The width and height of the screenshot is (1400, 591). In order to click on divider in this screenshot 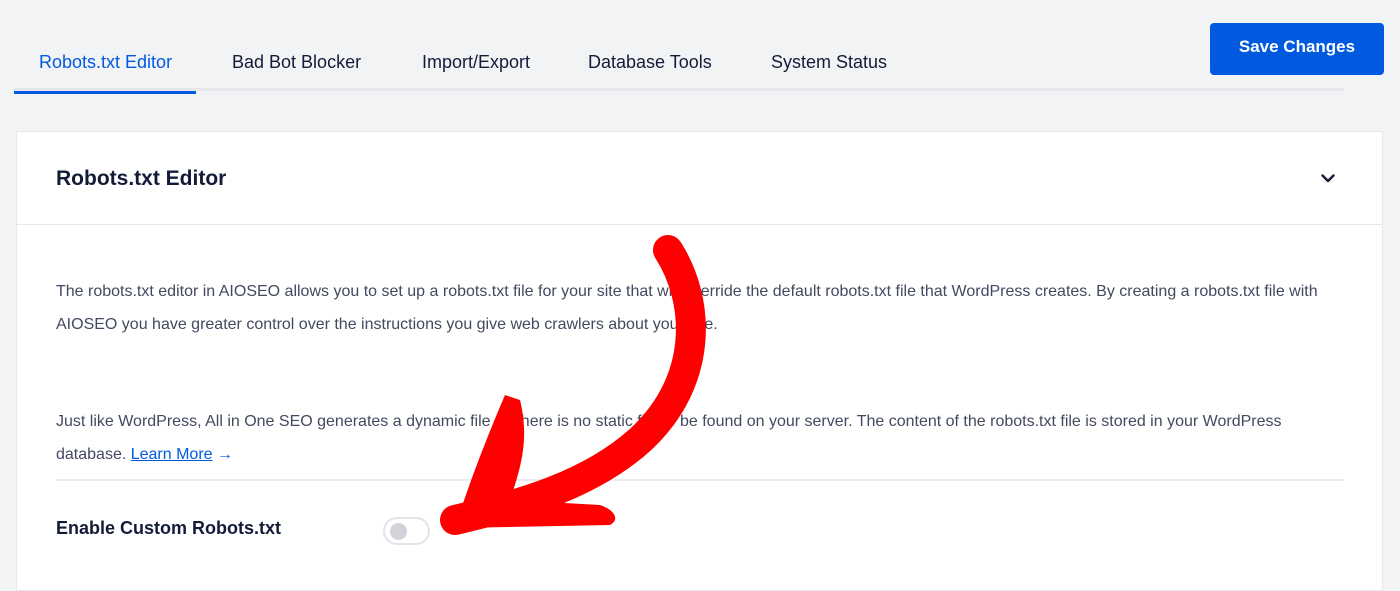, I will do `click(700, 480)`.